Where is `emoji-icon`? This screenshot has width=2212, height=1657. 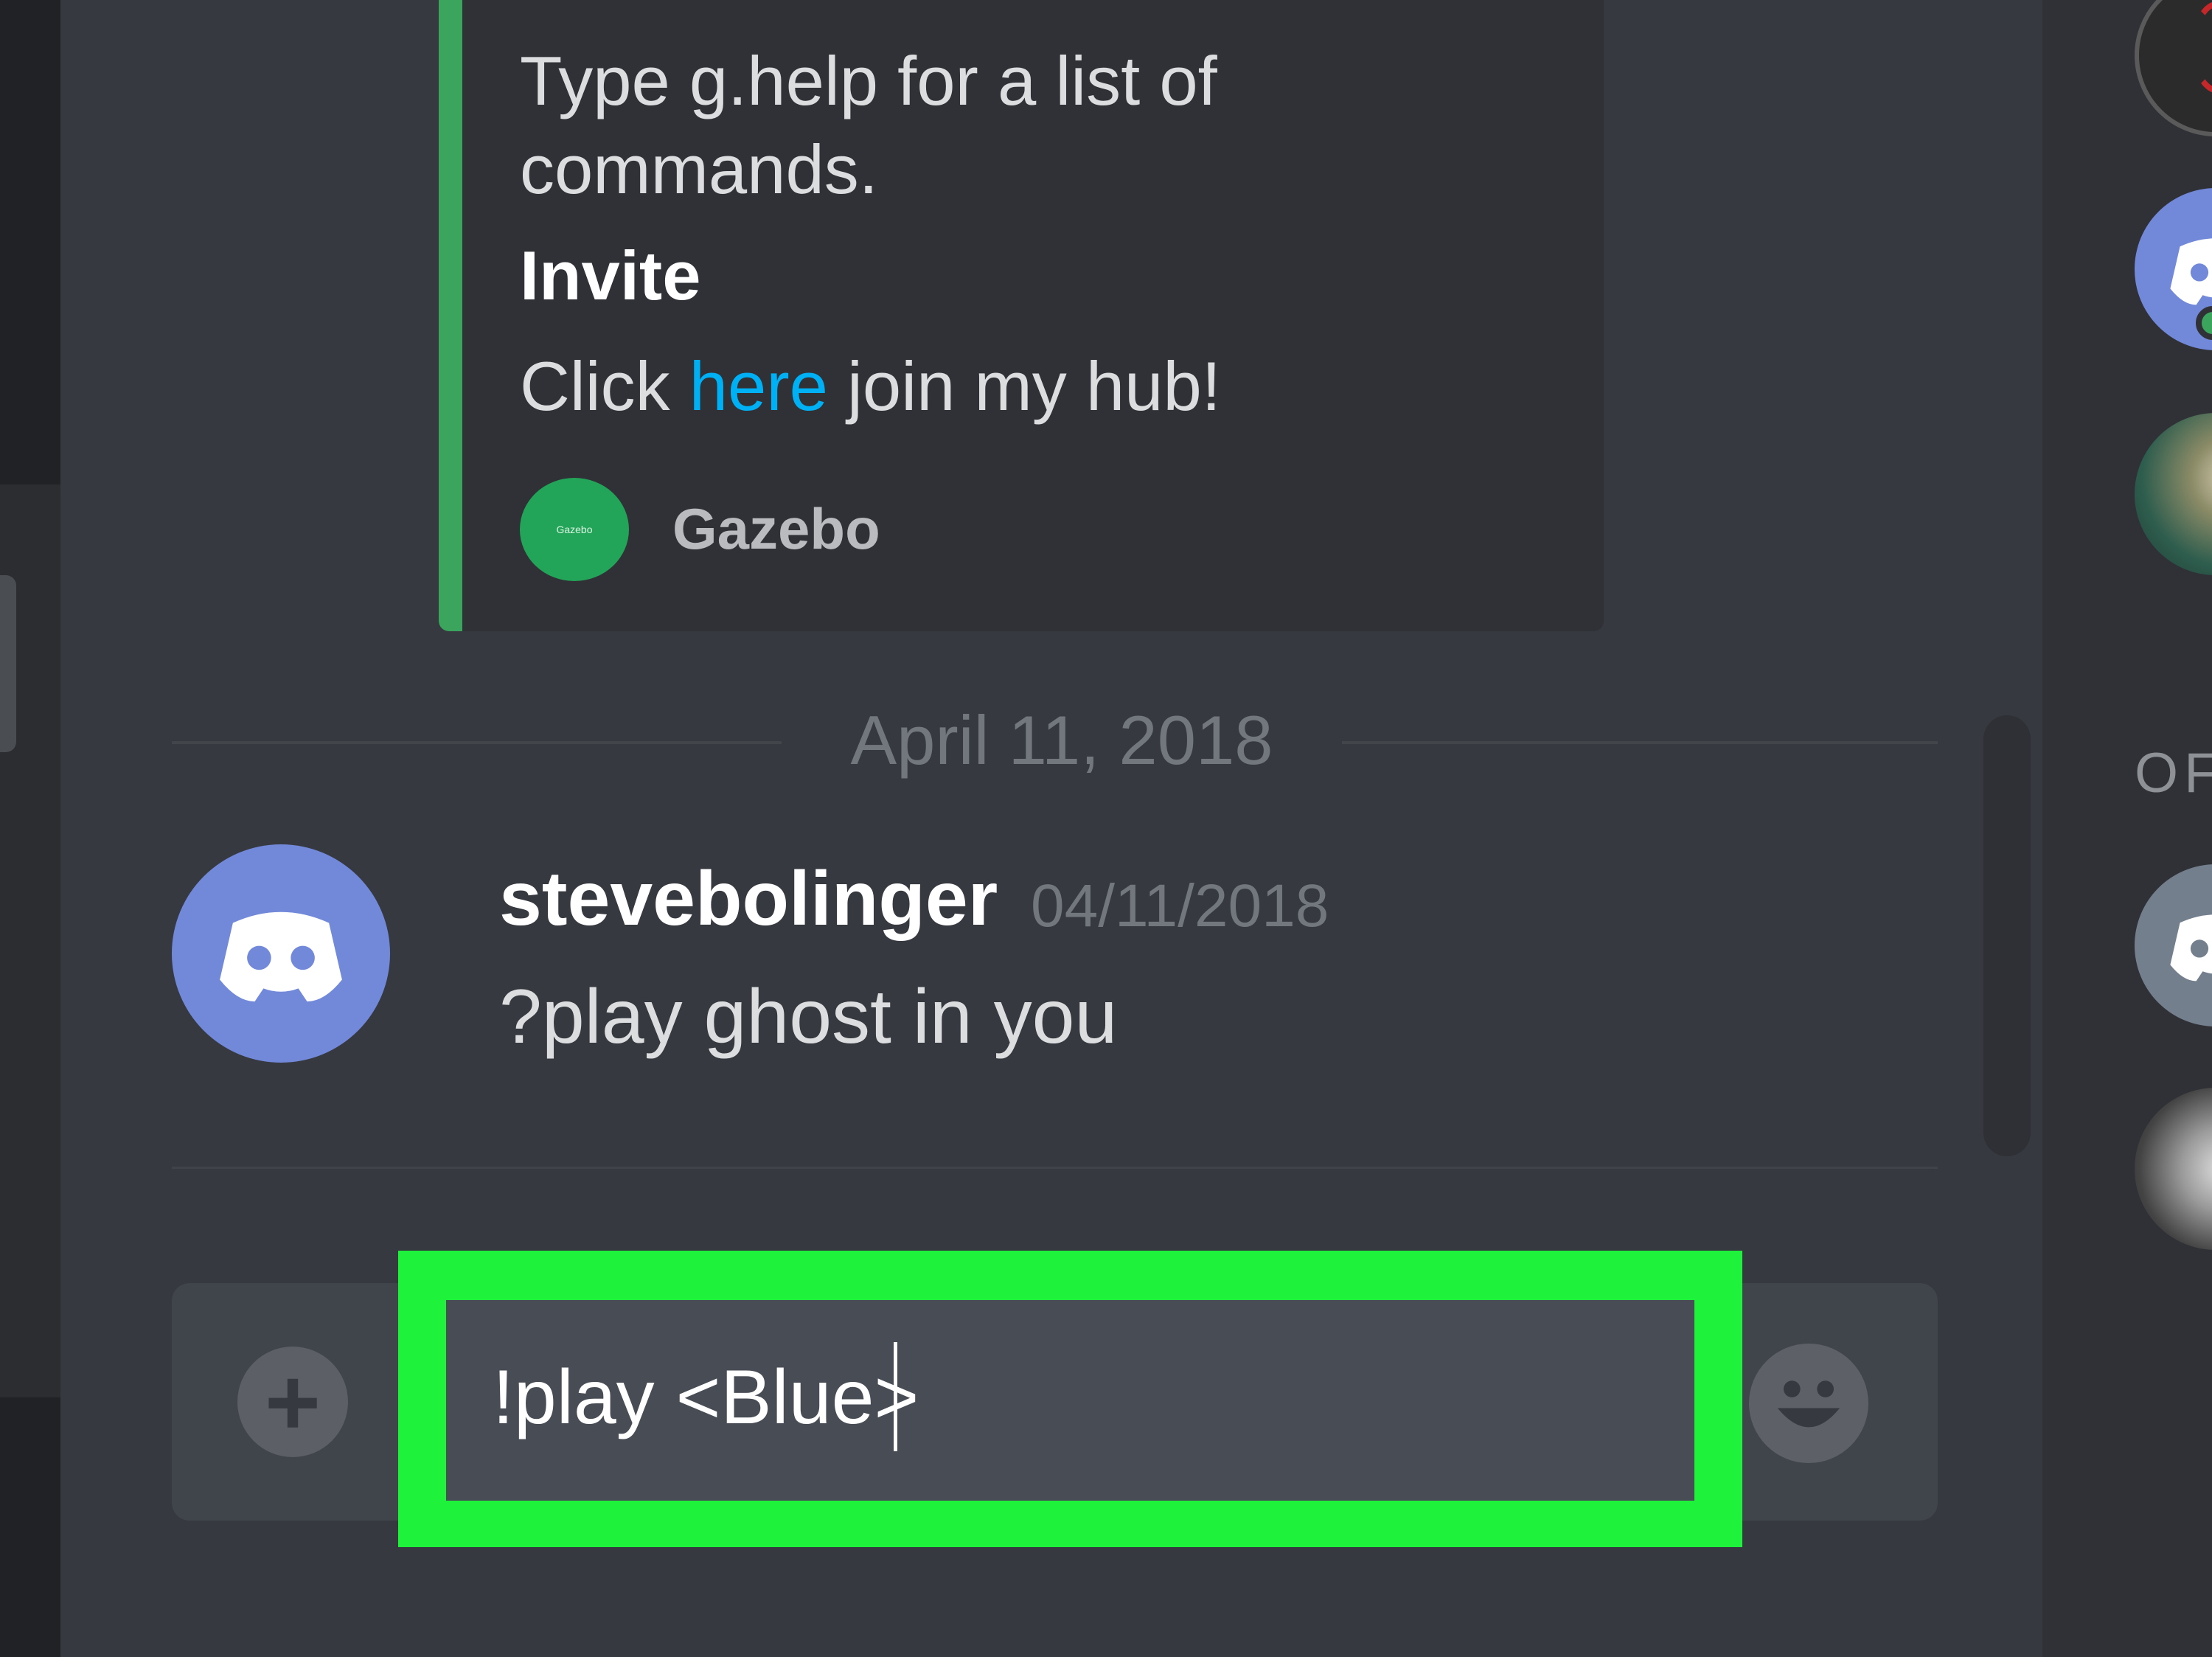 emoji-icon is located at coordinates (1808, 1403).